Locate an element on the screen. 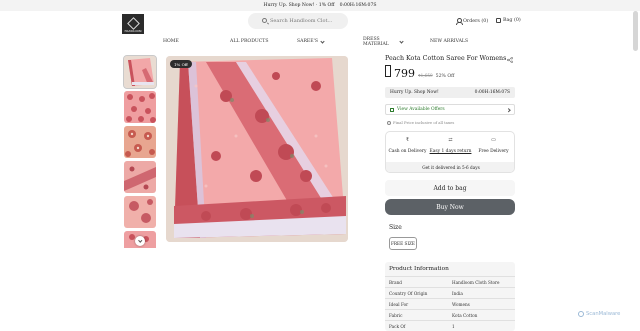 Image resolution: width=640 pixels, height=331 pixels. bag-link: Bag (0) is located at coordinates (508, 20).